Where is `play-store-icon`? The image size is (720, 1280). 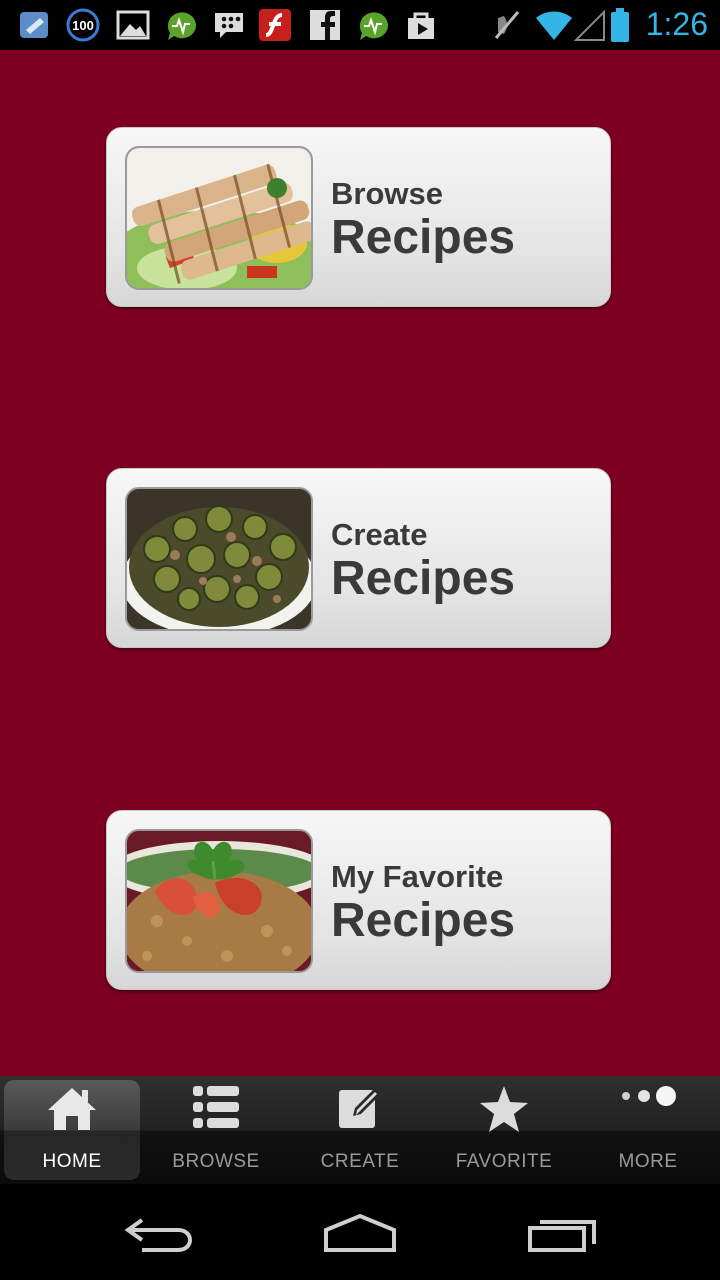
play-store-icon is located at coordinates (421, 25).